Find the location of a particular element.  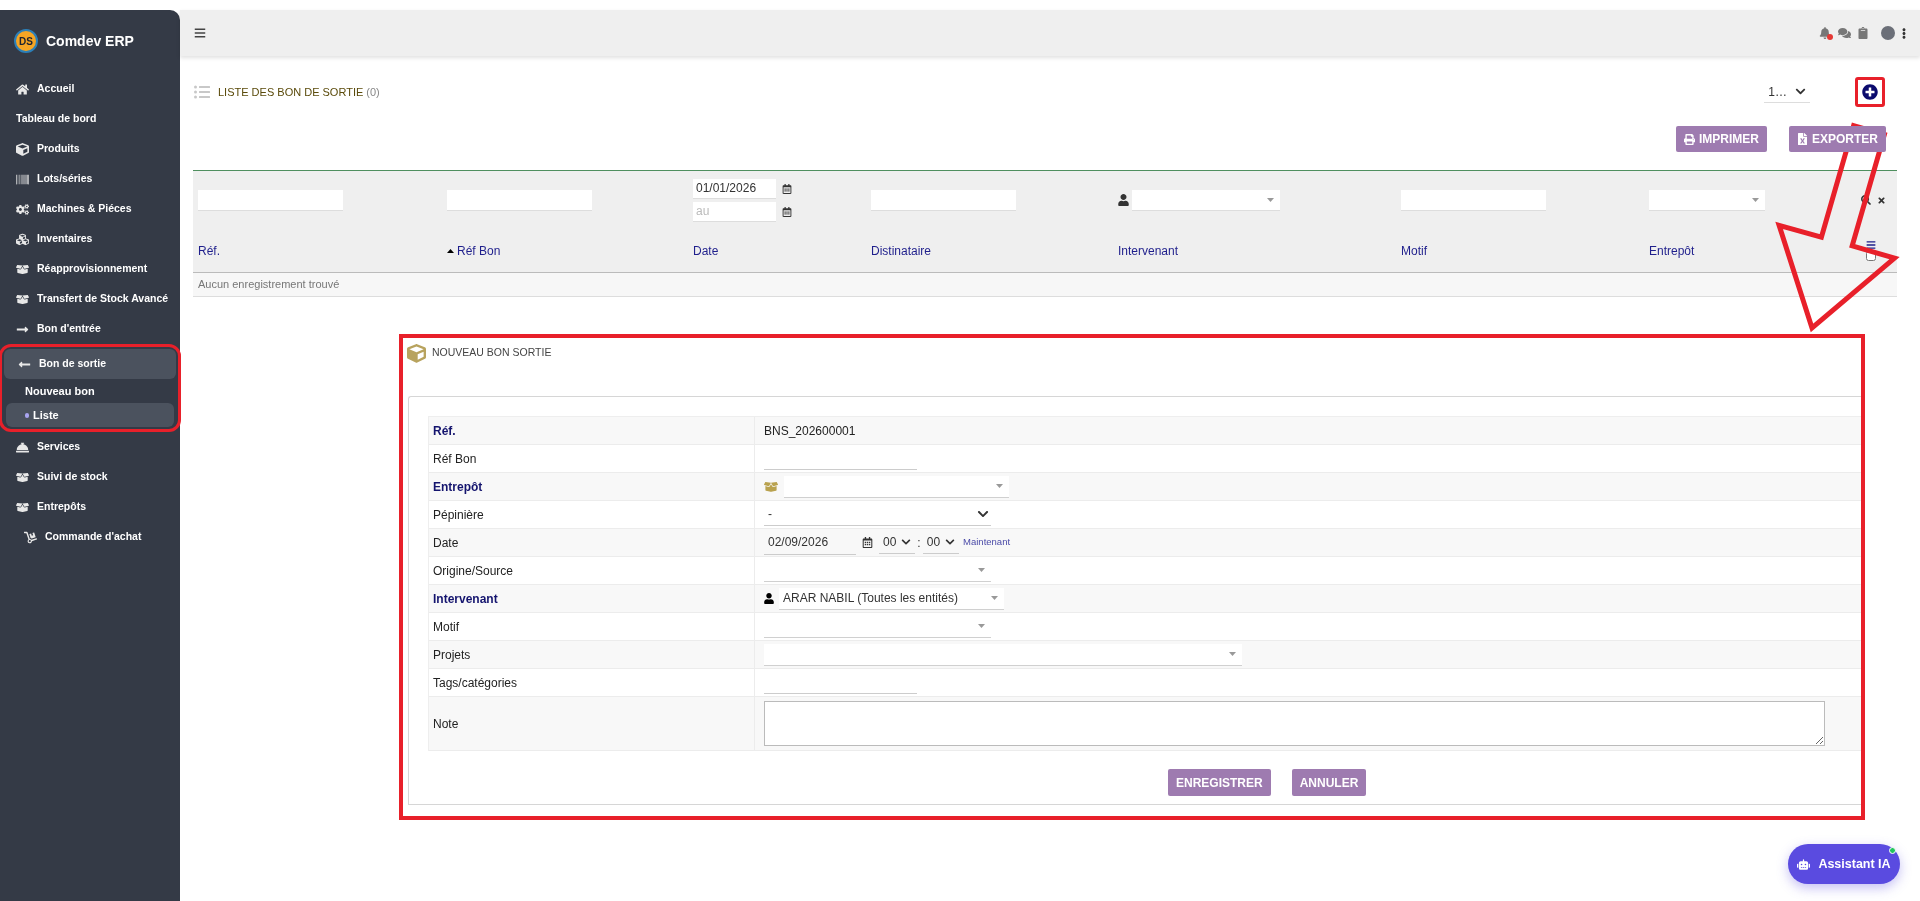

date-to-field: au is located at coordinates (734, 211).